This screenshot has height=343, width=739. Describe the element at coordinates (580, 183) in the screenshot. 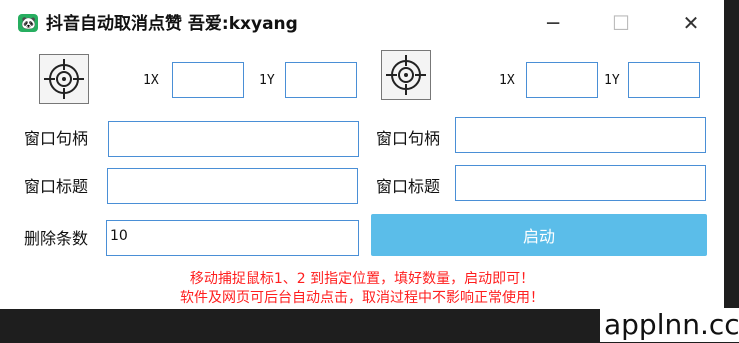

I see `right-title-input` at that location.